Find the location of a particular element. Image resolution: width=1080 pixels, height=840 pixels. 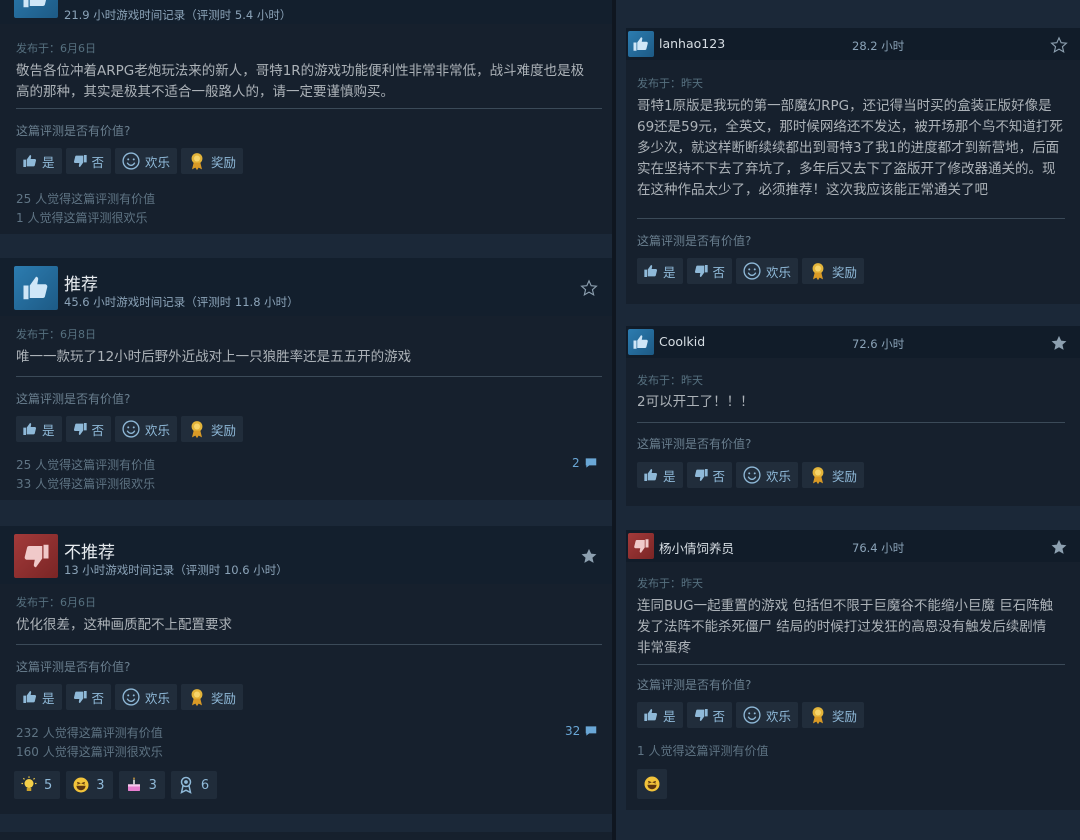

reviewer-name: 杨小倩饲养员 is located at coordinates (696, 547).